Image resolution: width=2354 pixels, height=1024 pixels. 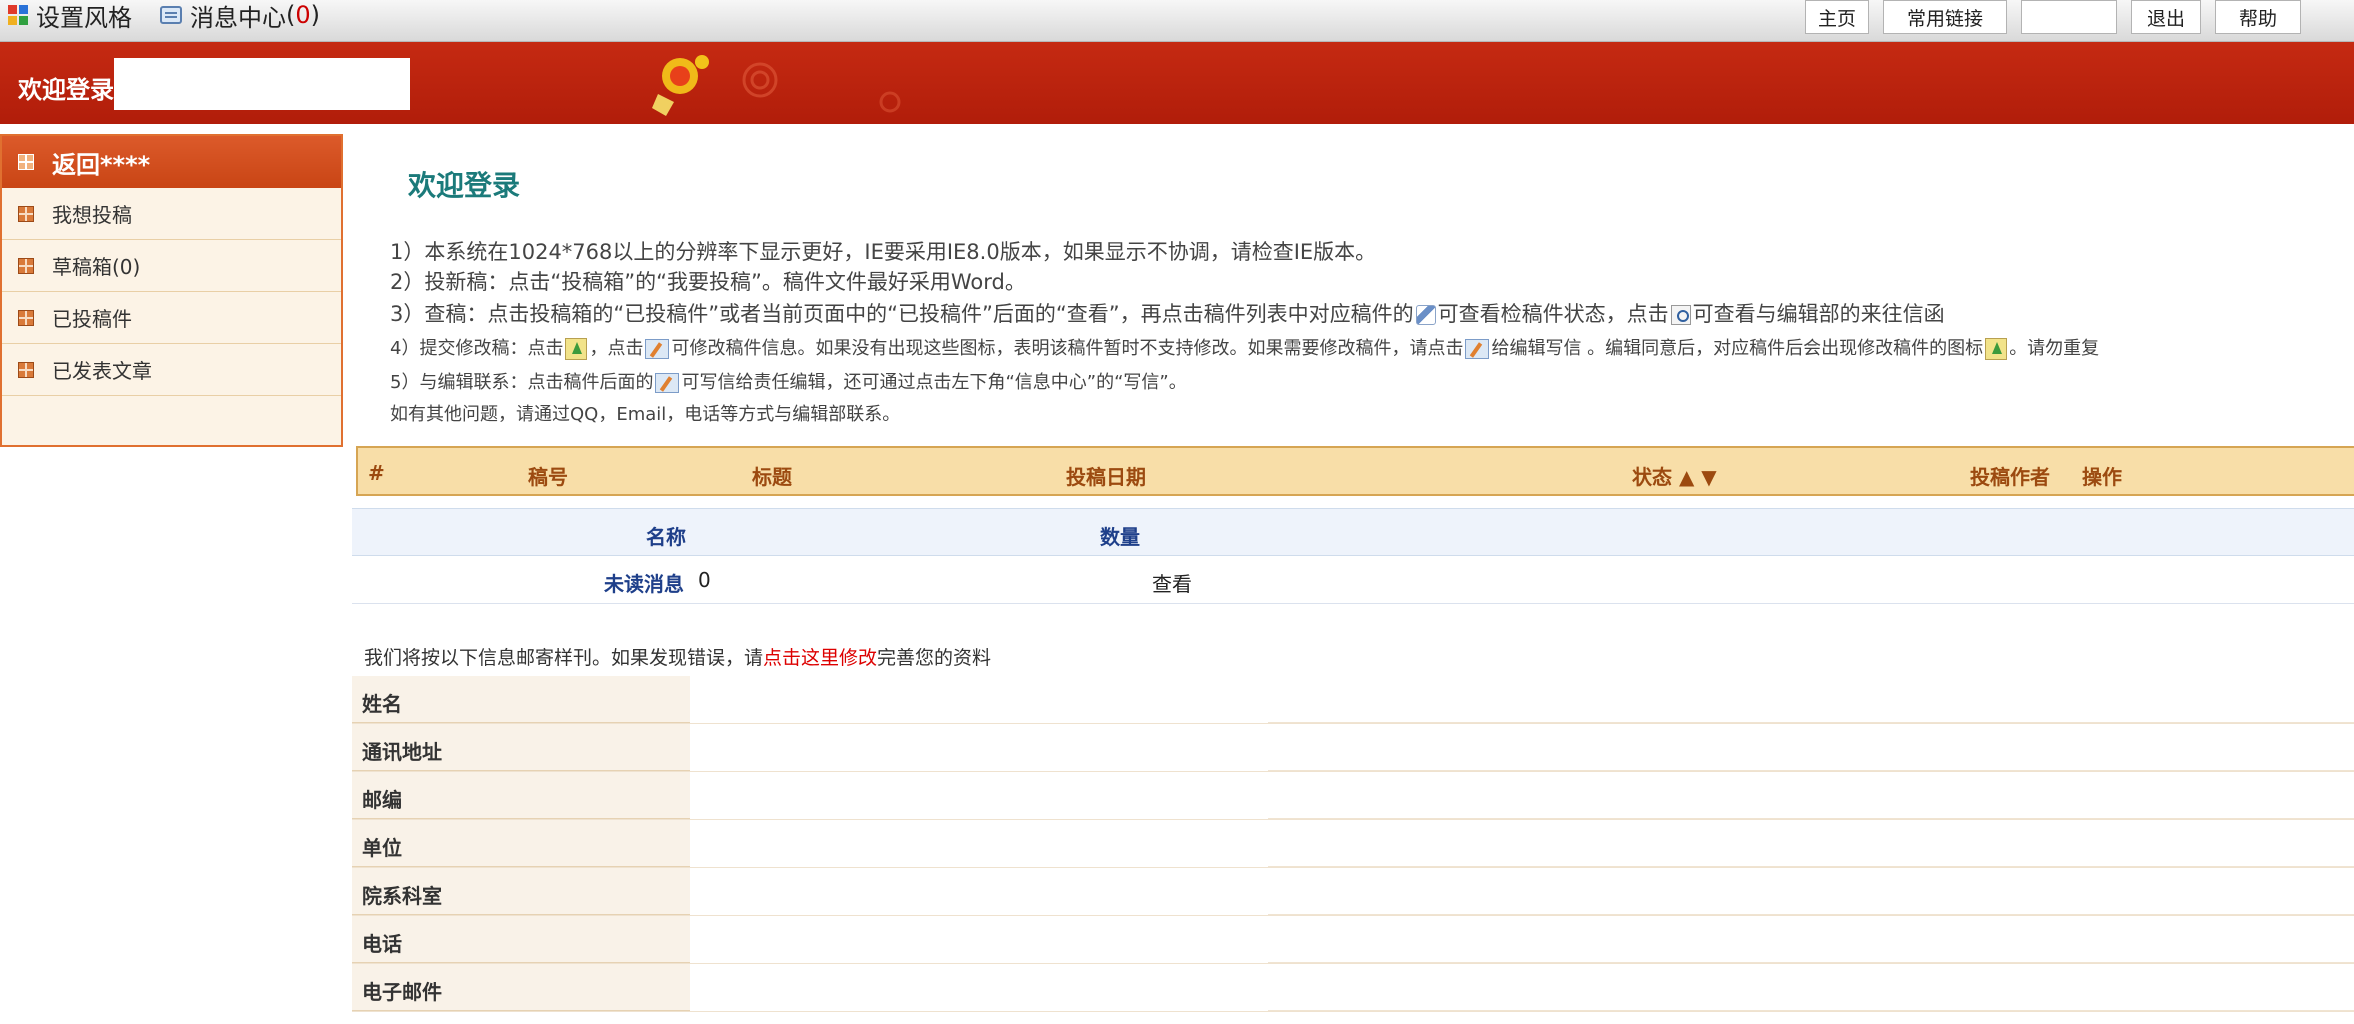 I want to click on view-status-icon, so click(x=1425, y=315).